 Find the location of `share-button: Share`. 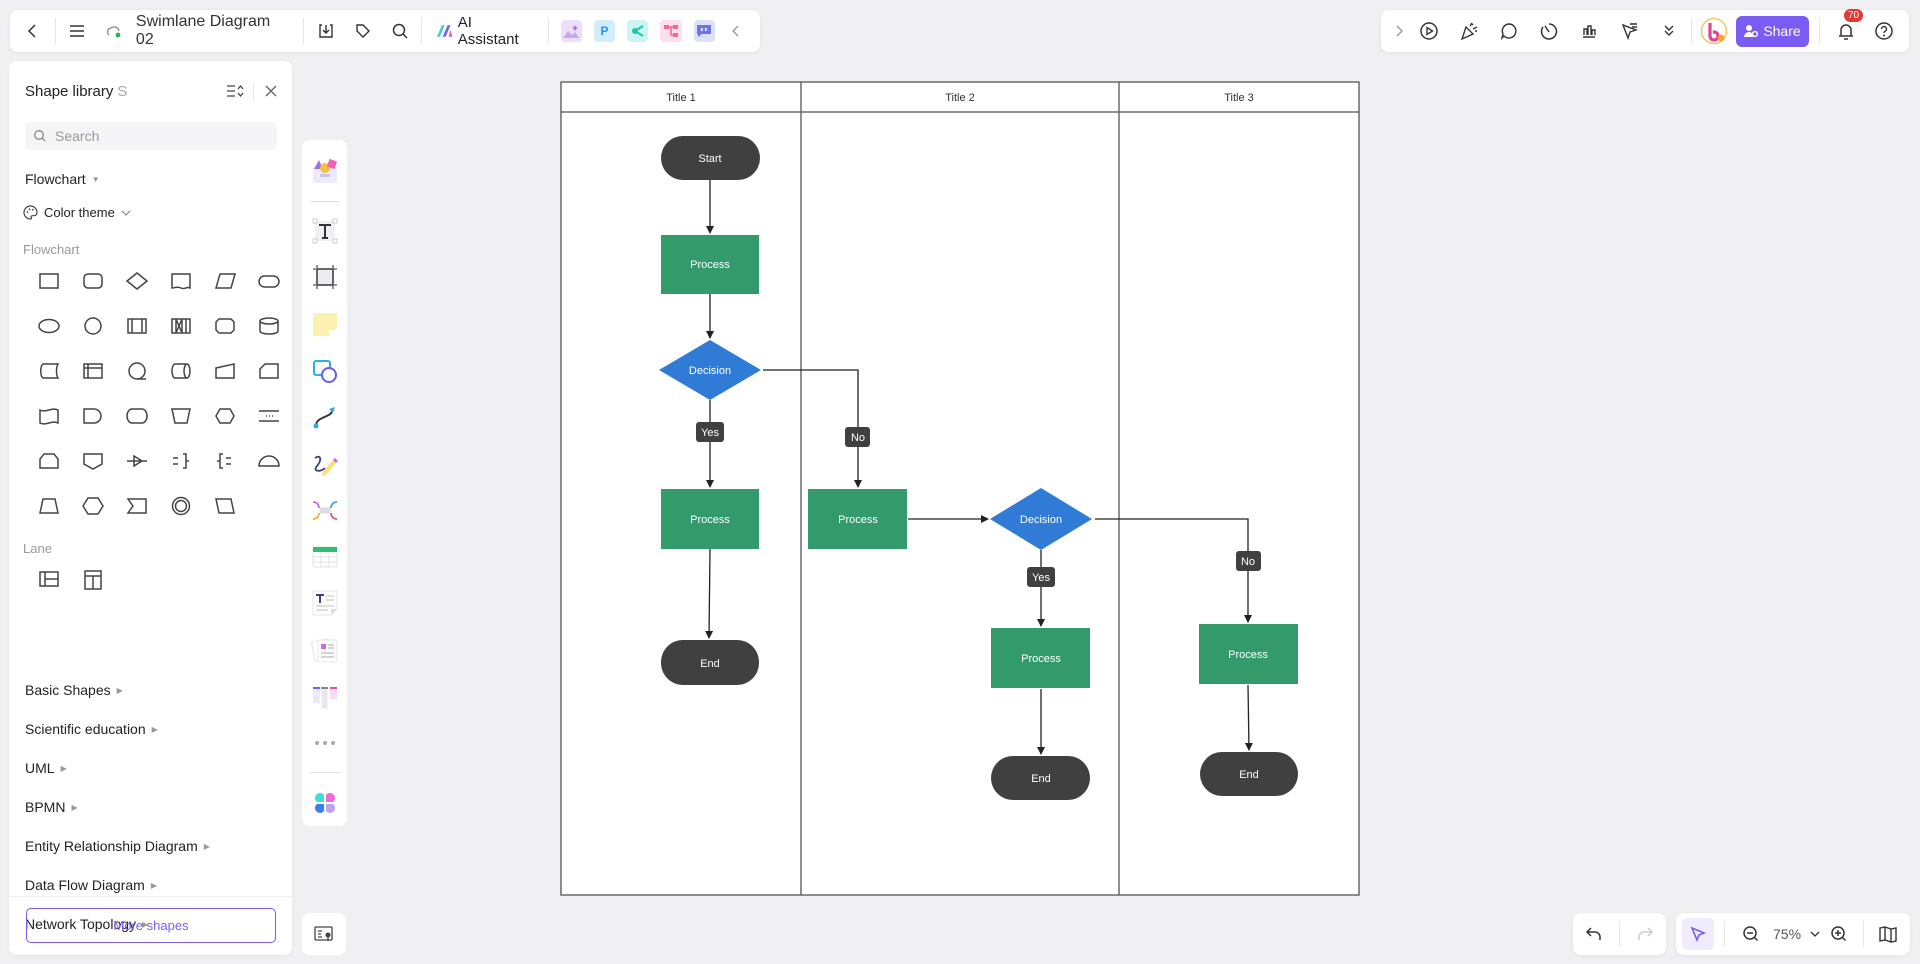

share-button: Share is located at coordinates (1772, 31).